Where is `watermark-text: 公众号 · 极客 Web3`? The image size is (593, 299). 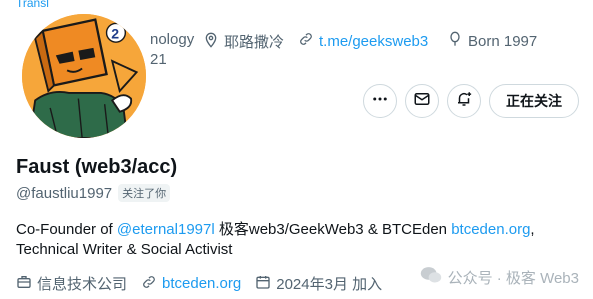 watermark-text: 公众号 · 极客 Web3 is located at coordinates (513, 278).